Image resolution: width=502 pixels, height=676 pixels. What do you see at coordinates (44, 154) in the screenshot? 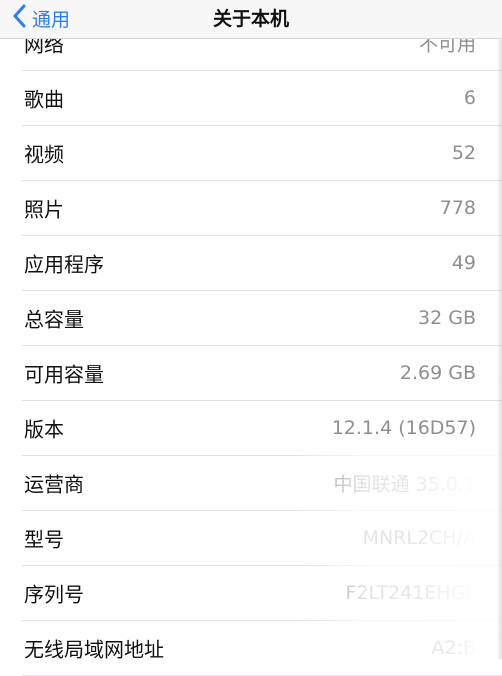
I see `row-label: 视频` at bounding box center [44, 154].